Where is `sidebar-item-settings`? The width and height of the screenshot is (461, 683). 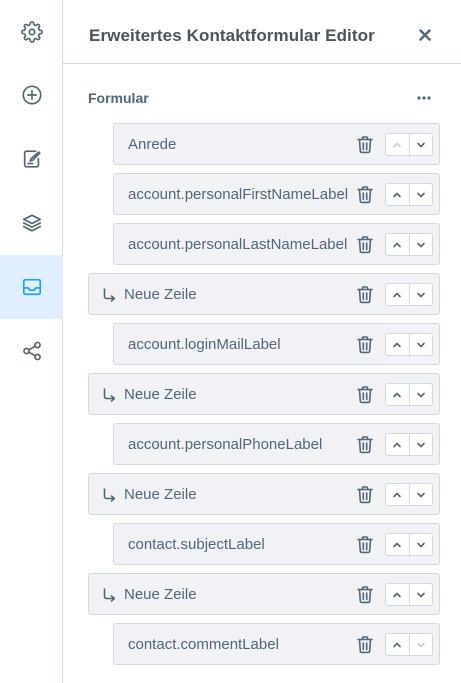 sidebar-item-settings is located at coordinates (31, 32).